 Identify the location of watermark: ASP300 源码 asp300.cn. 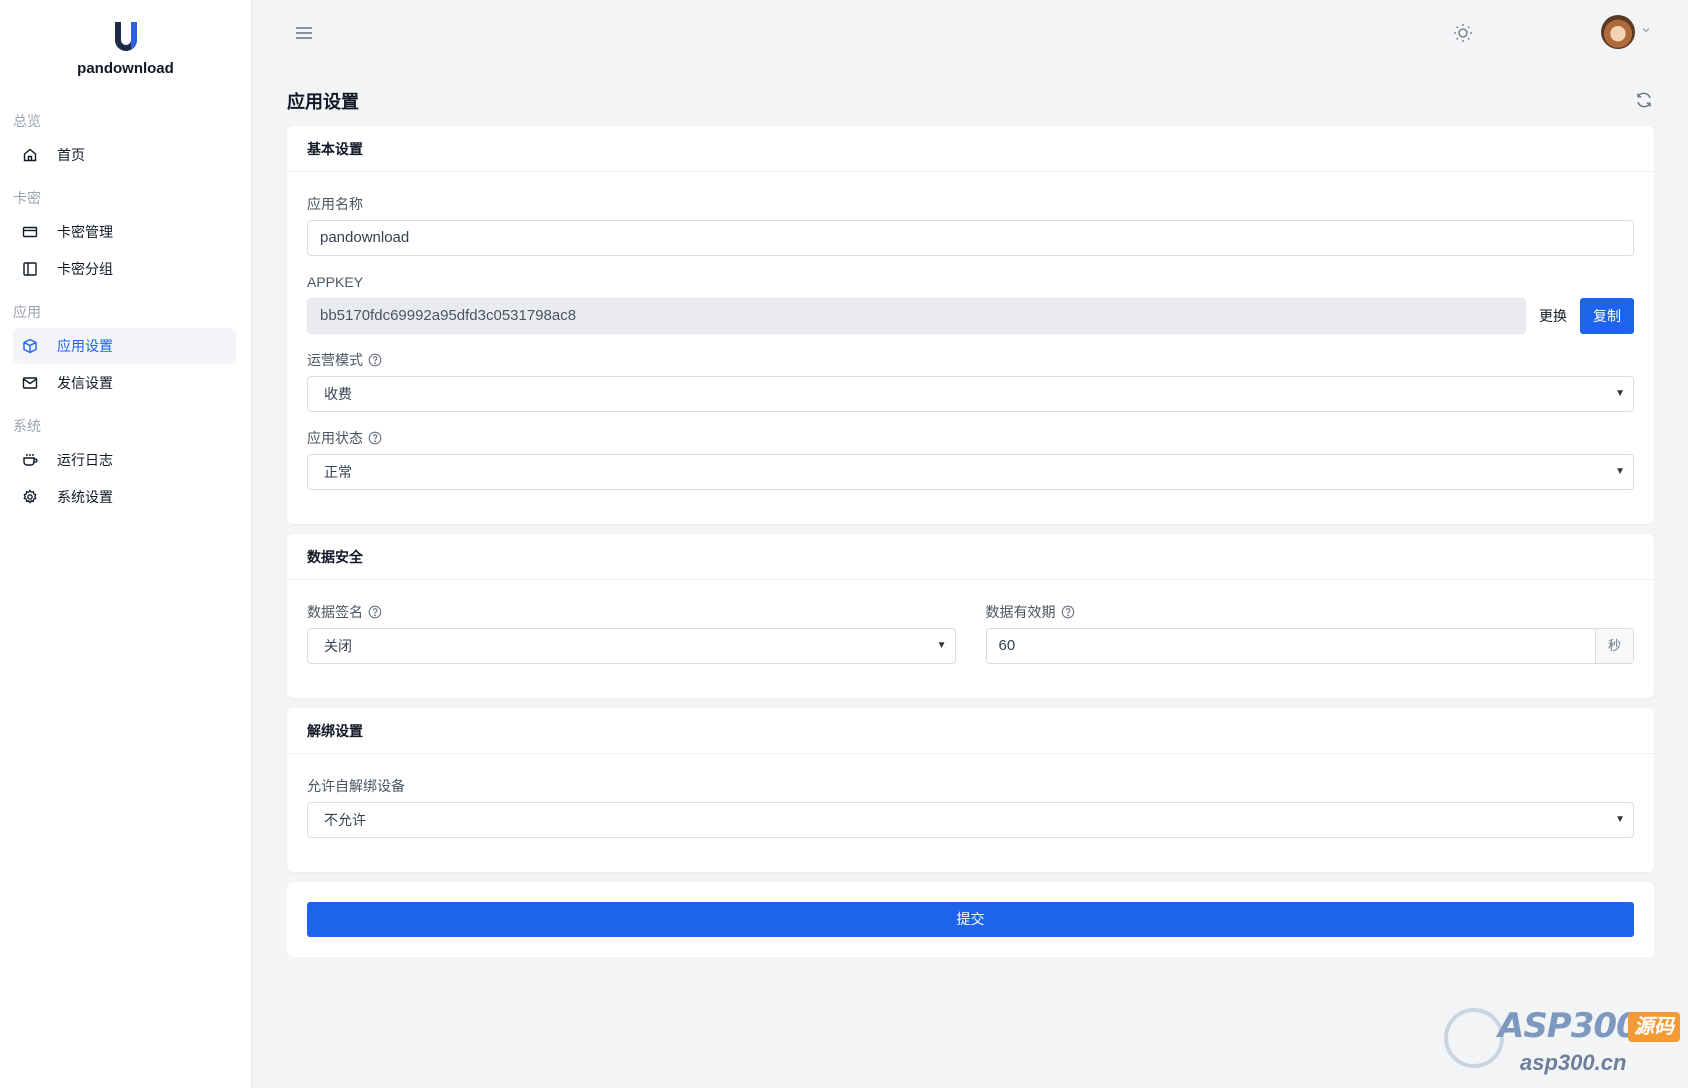
(1559, 1040).